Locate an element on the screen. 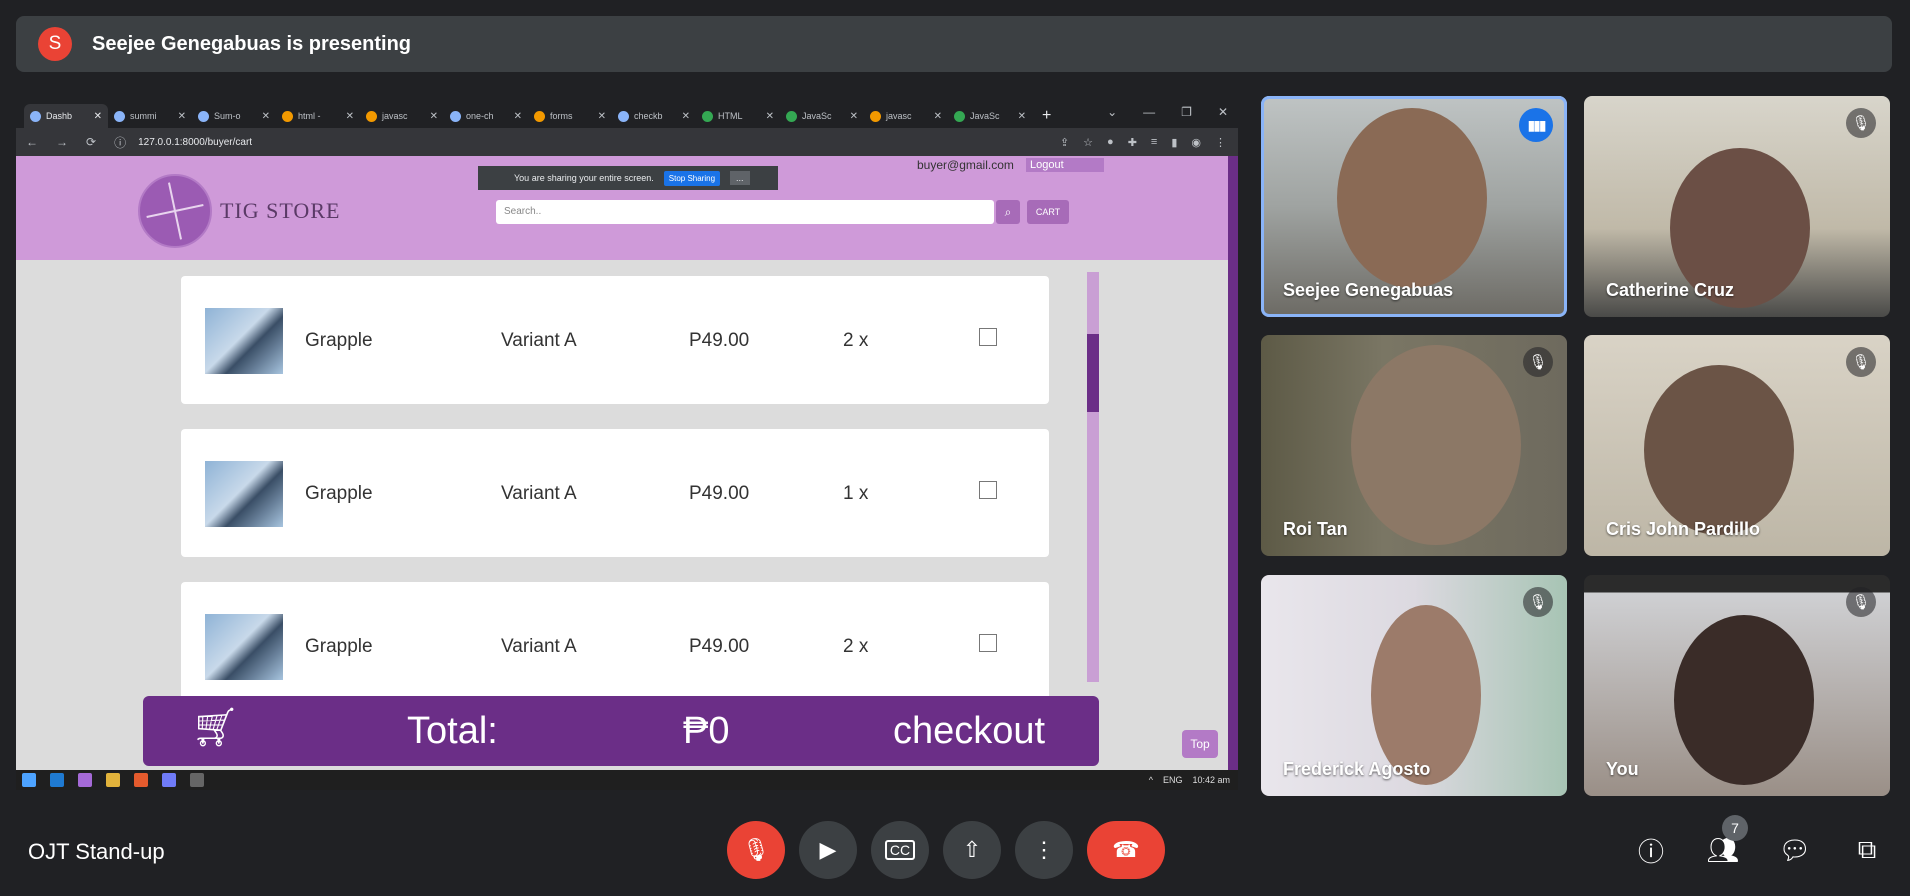  puzzle-icon: ✚ is located at coordinates (1132, 142).